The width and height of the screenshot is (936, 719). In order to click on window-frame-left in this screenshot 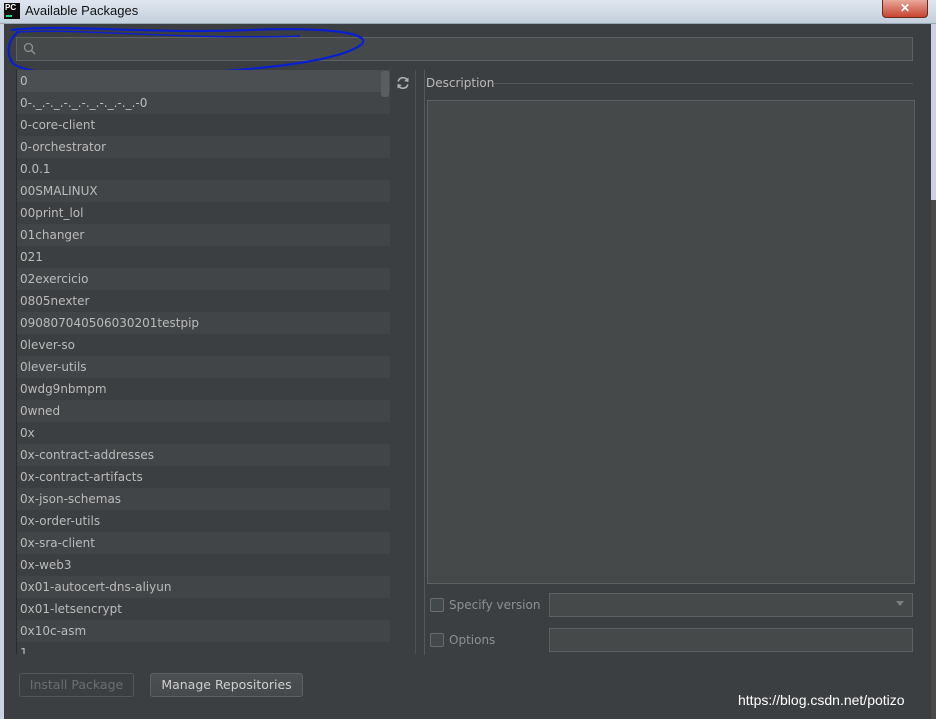, I will do `click(2, 371)`.